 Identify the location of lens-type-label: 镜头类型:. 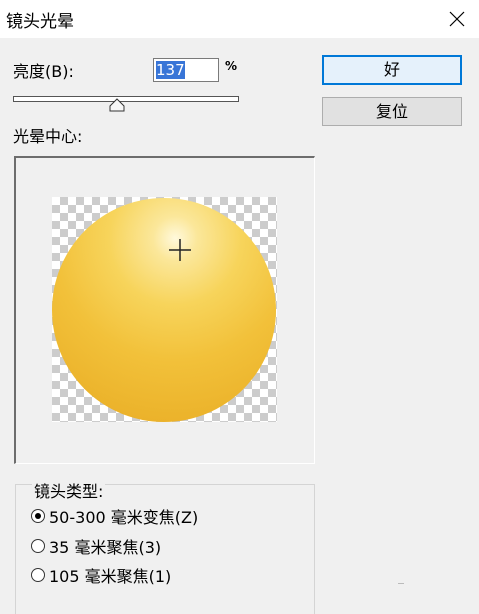
(69, 490).